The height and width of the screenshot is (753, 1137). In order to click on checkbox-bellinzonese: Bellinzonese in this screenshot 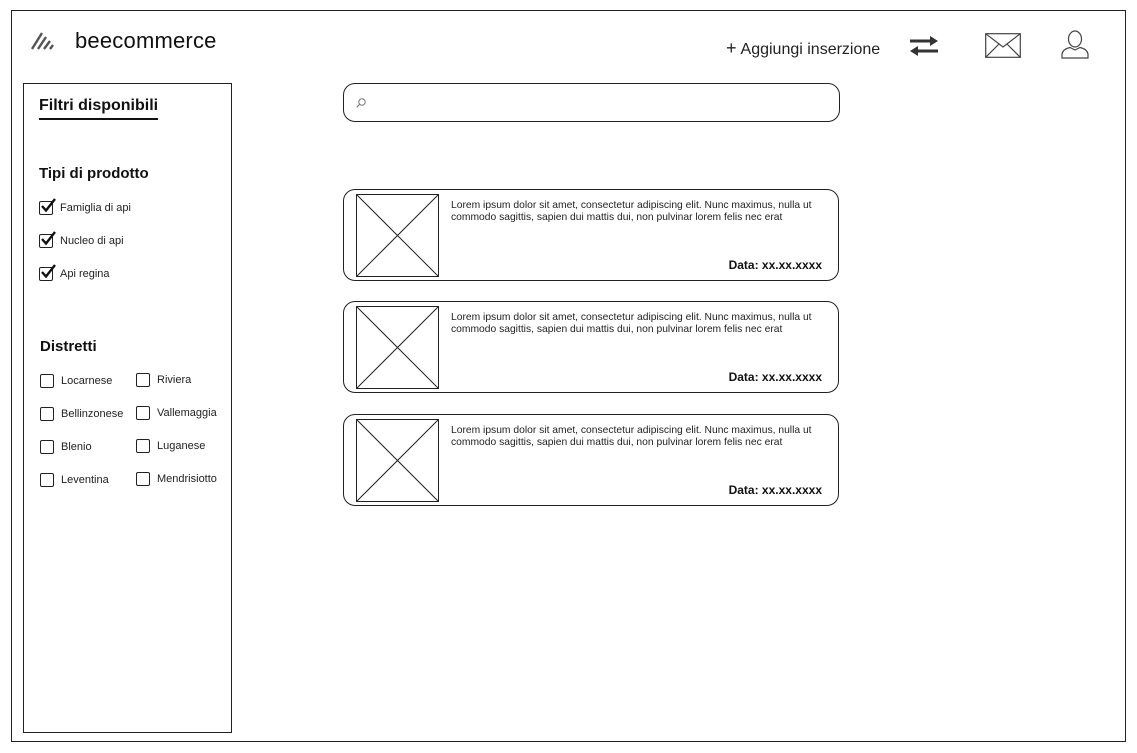, I will do `click(81, 414)`.